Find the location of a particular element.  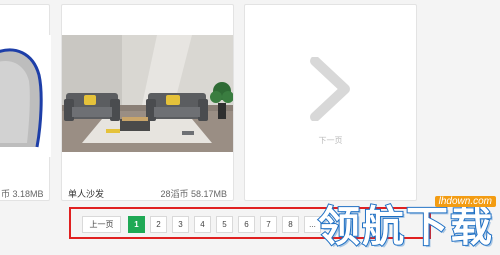

card-meta: 28滔币 58.17MB is located at coordinates (193, 194).